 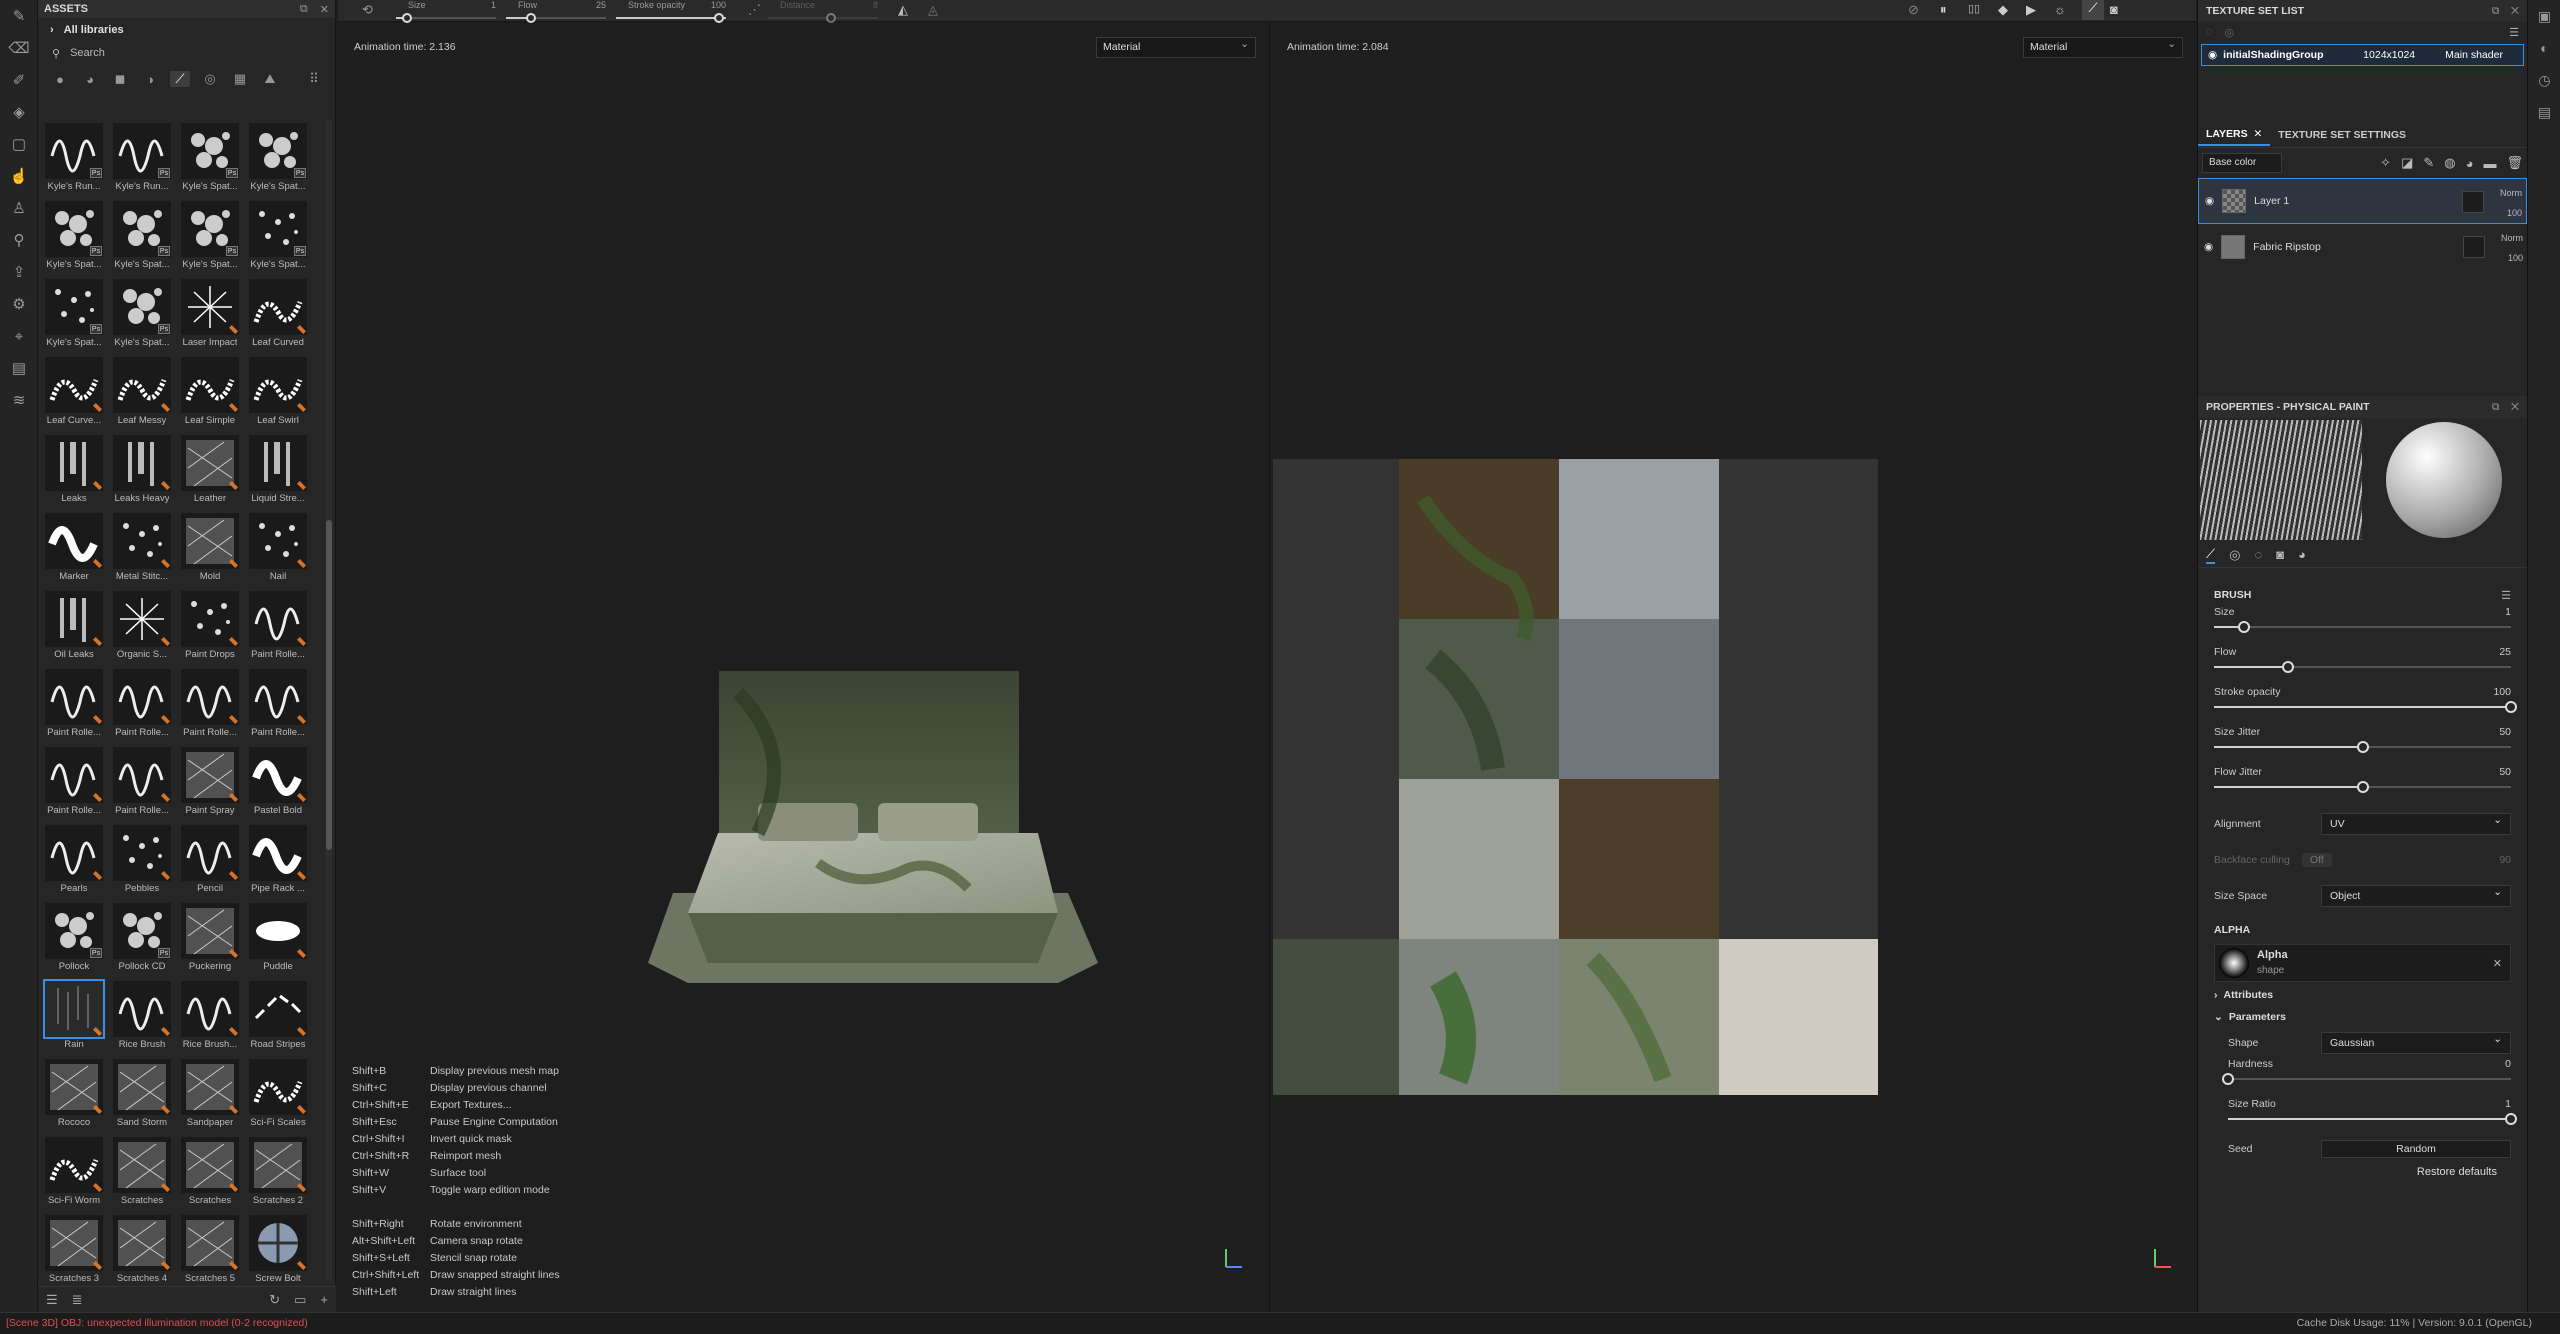 I want to click on clear-alpha-icon: ✕, so click(x=2497, y=963).